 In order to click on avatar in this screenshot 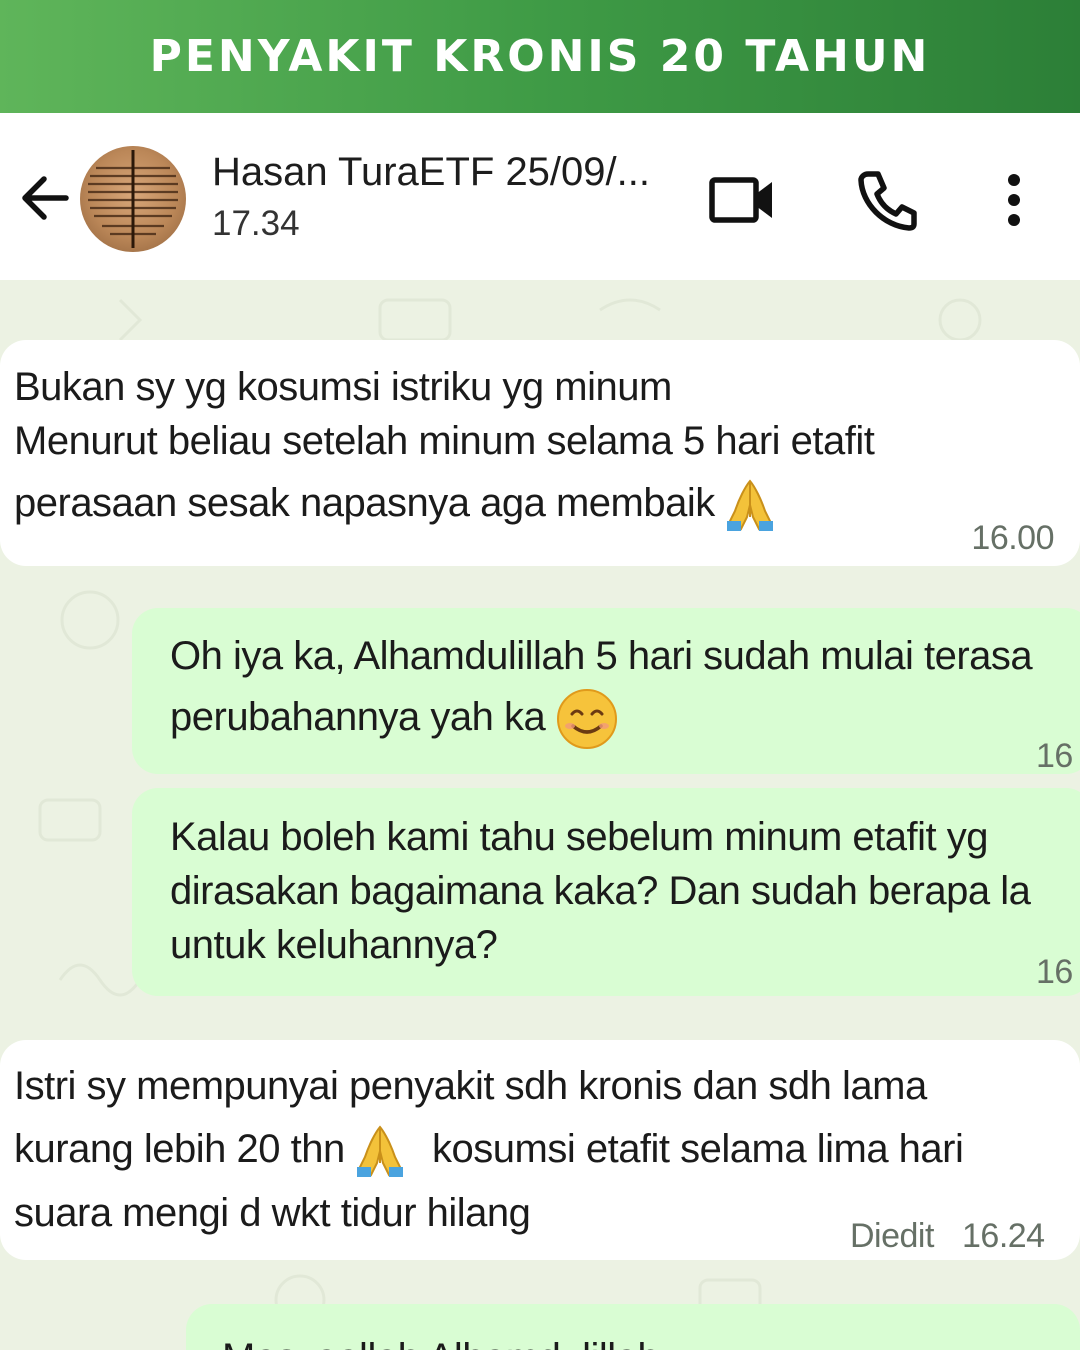, I will do `click(133, 199)`.